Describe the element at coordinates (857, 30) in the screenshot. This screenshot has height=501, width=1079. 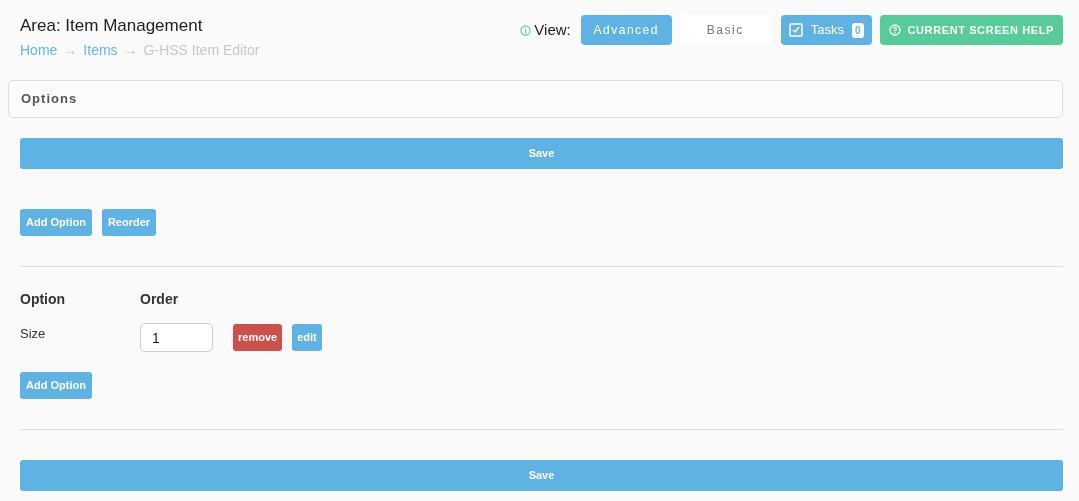
I see `count-badge: 0` at that location.